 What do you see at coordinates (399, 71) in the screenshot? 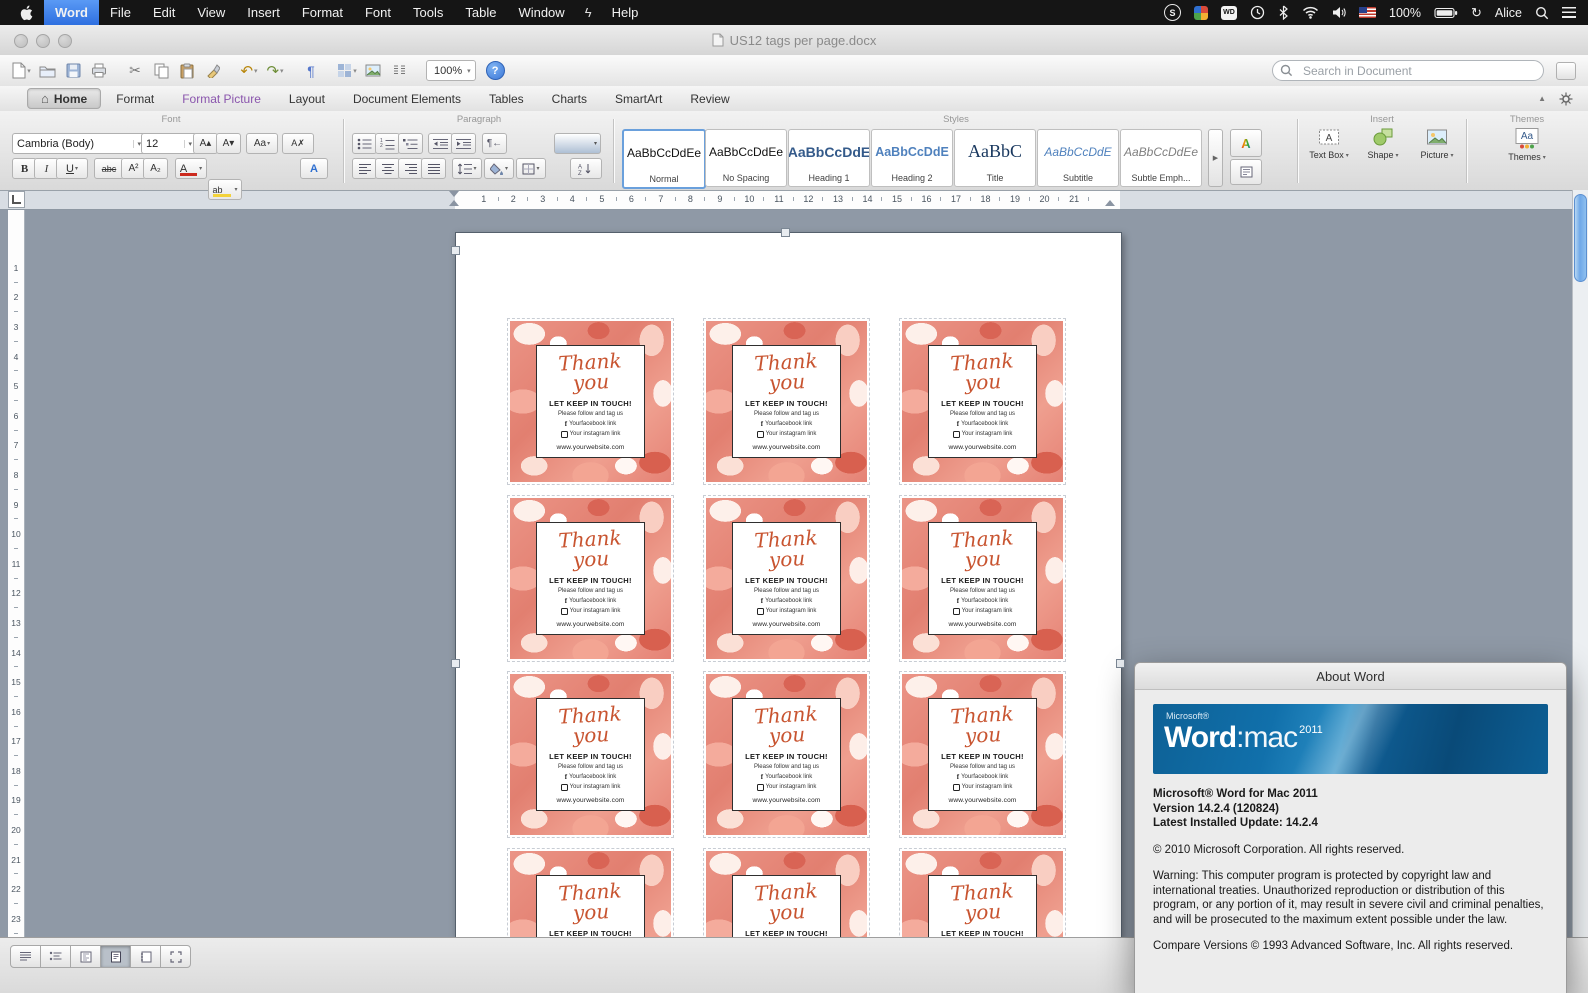
I see `columns-button` at bounding box center [399, 71].